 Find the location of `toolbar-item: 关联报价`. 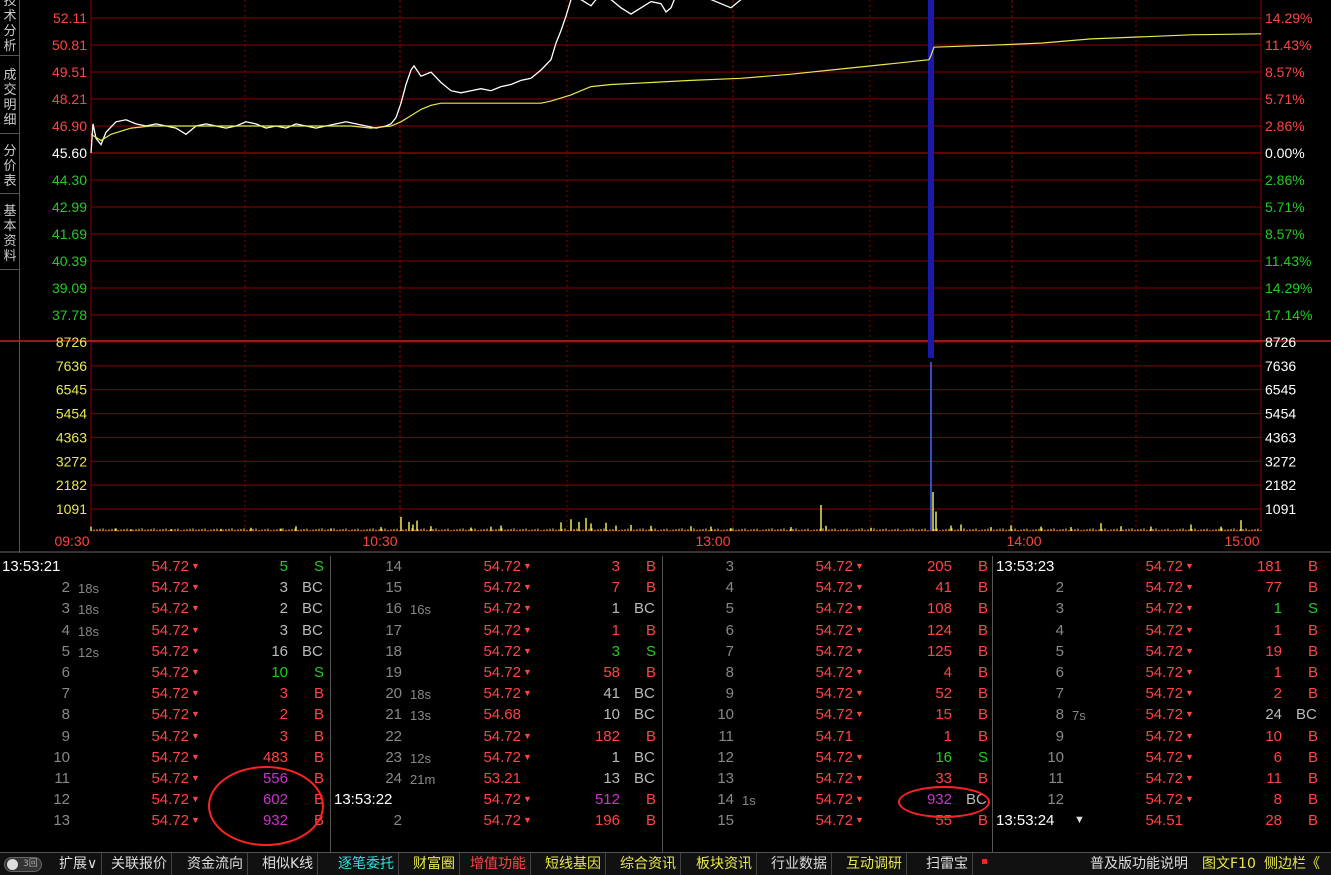

toolbar-item: 关联报价 is located at coordinates (139, 864).